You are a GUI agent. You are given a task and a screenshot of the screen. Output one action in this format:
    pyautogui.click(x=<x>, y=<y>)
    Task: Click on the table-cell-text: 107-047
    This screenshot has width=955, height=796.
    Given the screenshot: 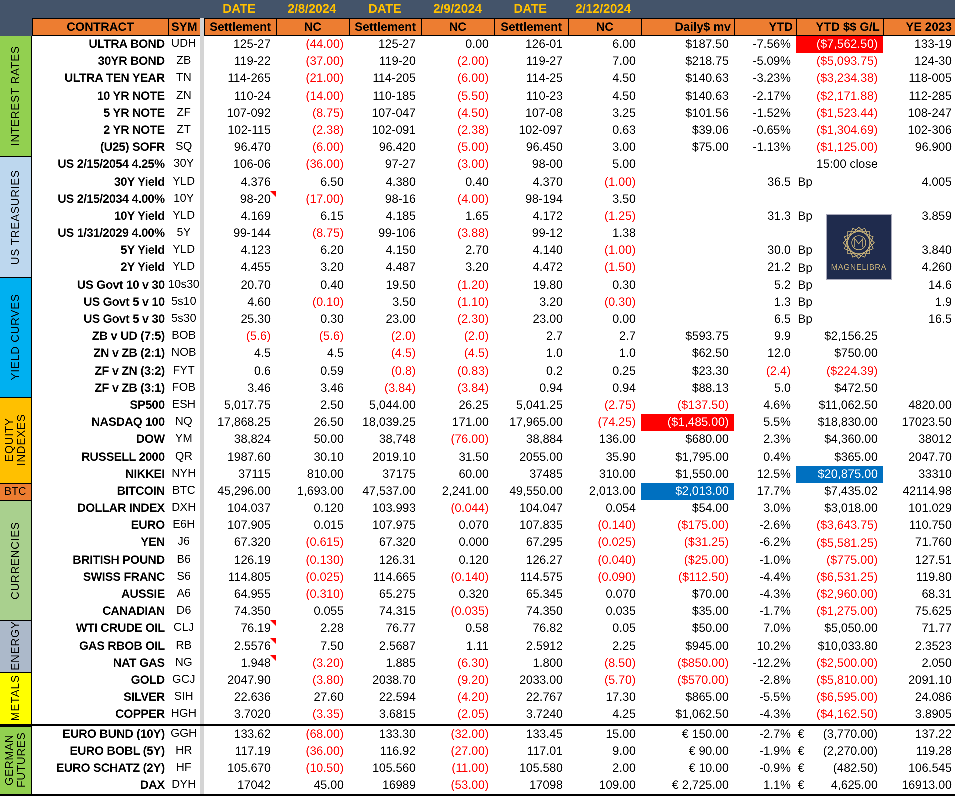 What is the action you would take?
    pyautogui.click(x=393, y=113)
    